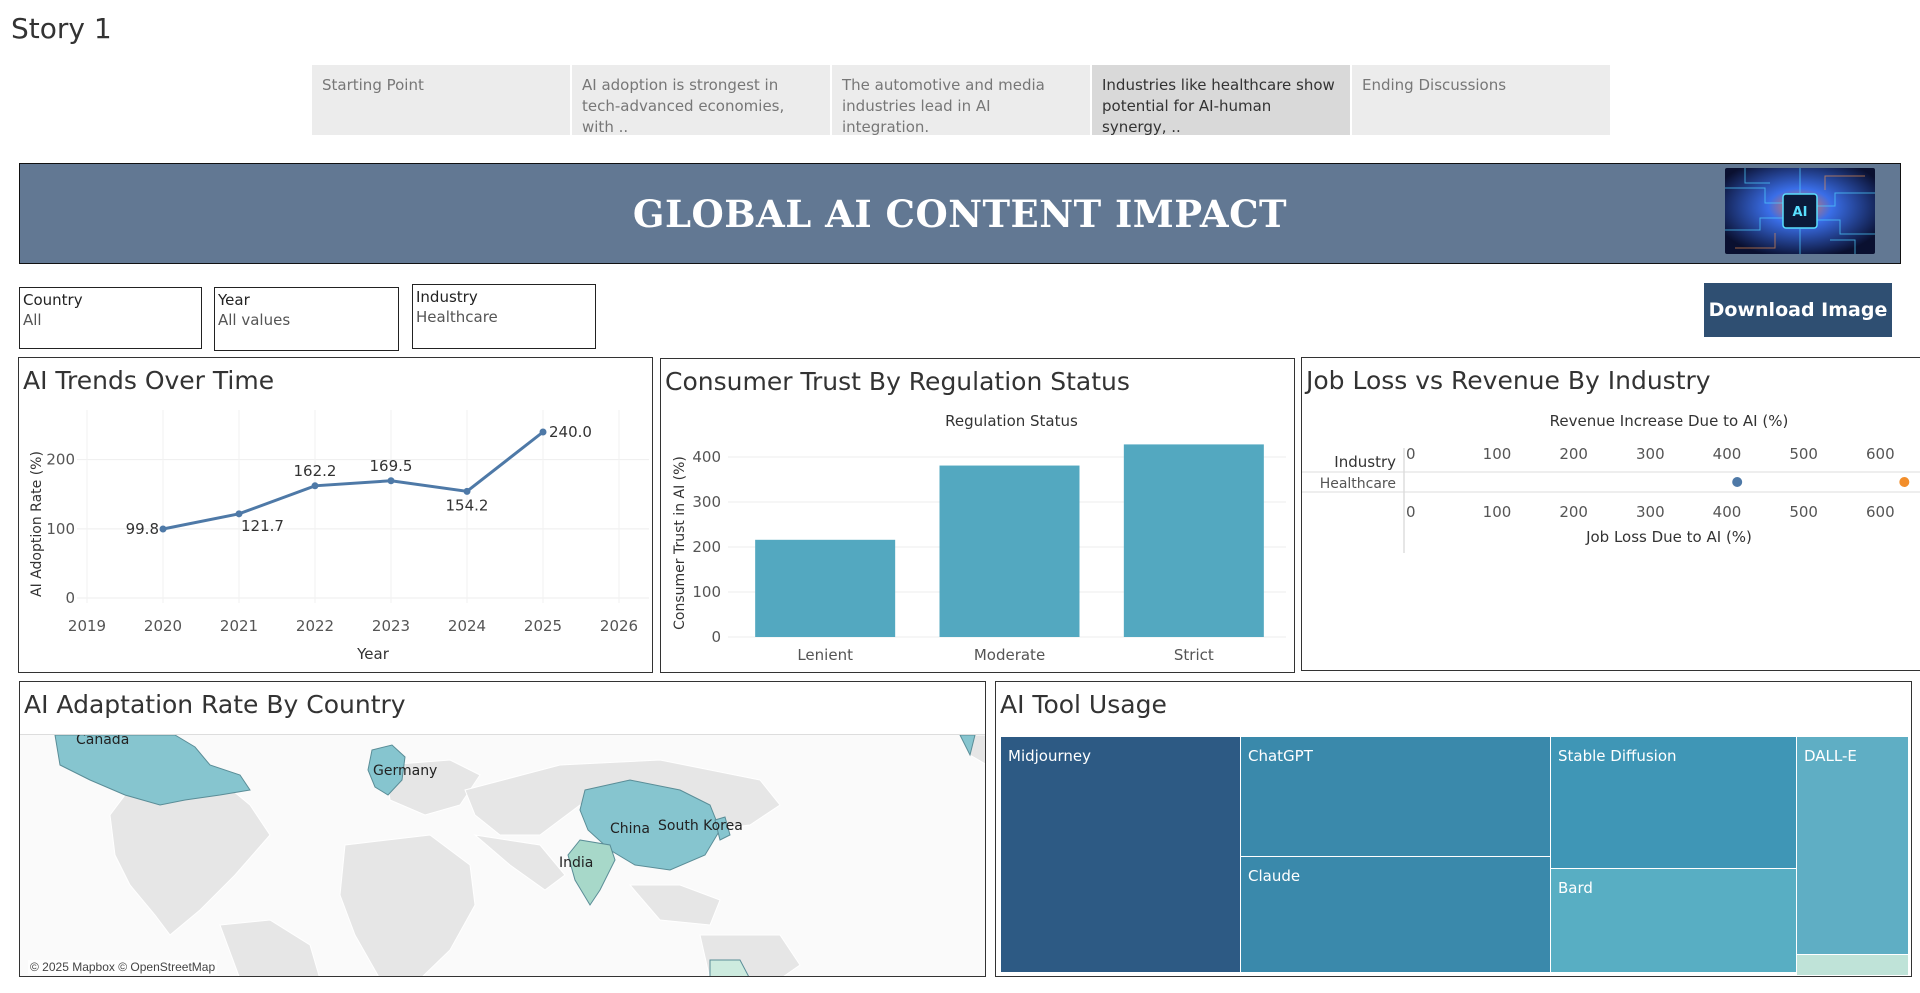  What do you see at coordinates (1727, 512) in the screenshot?
I see `jobloss-bottom-tick: 400` at bounding box center [1727, 512].